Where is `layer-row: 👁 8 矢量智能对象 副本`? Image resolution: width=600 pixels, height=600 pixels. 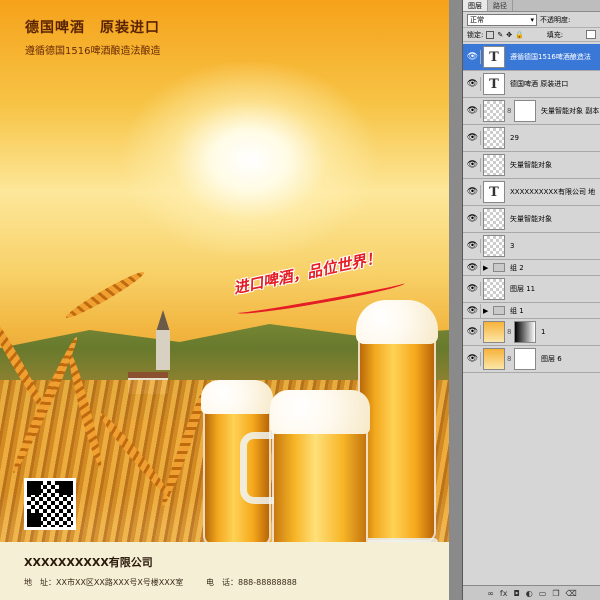
layer-row: 👁 8 矢量智能对象 副本 is located at coordinates (531, 111).